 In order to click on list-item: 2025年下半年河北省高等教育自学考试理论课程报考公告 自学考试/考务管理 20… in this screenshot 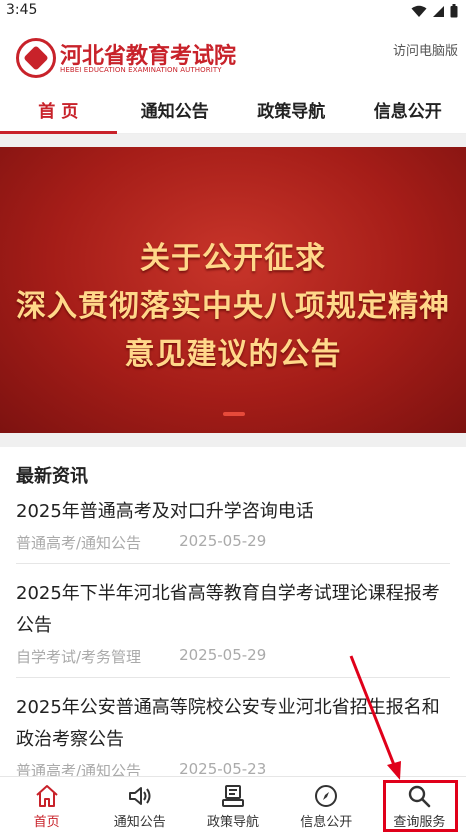, I will do `click(233, 627)`.